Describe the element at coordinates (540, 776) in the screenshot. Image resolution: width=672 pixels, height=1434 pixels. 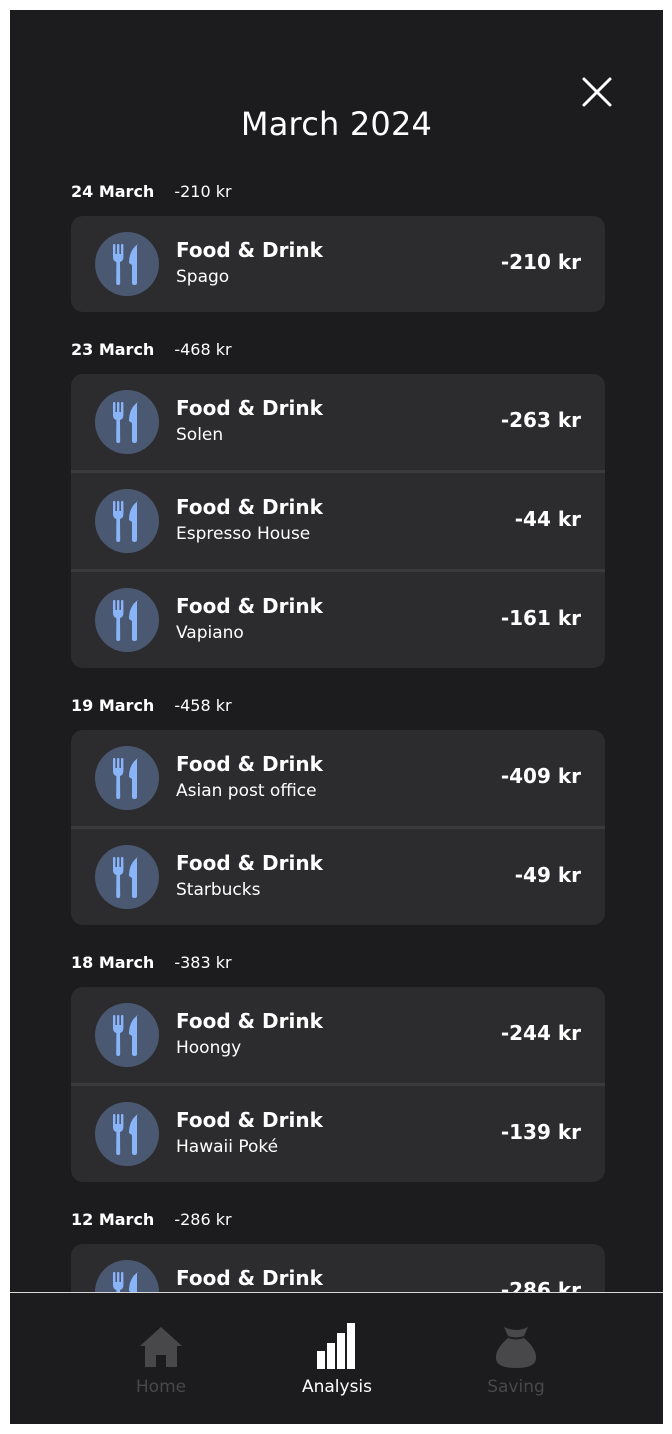
I see `transaction-amount: -409 kr` at that location.